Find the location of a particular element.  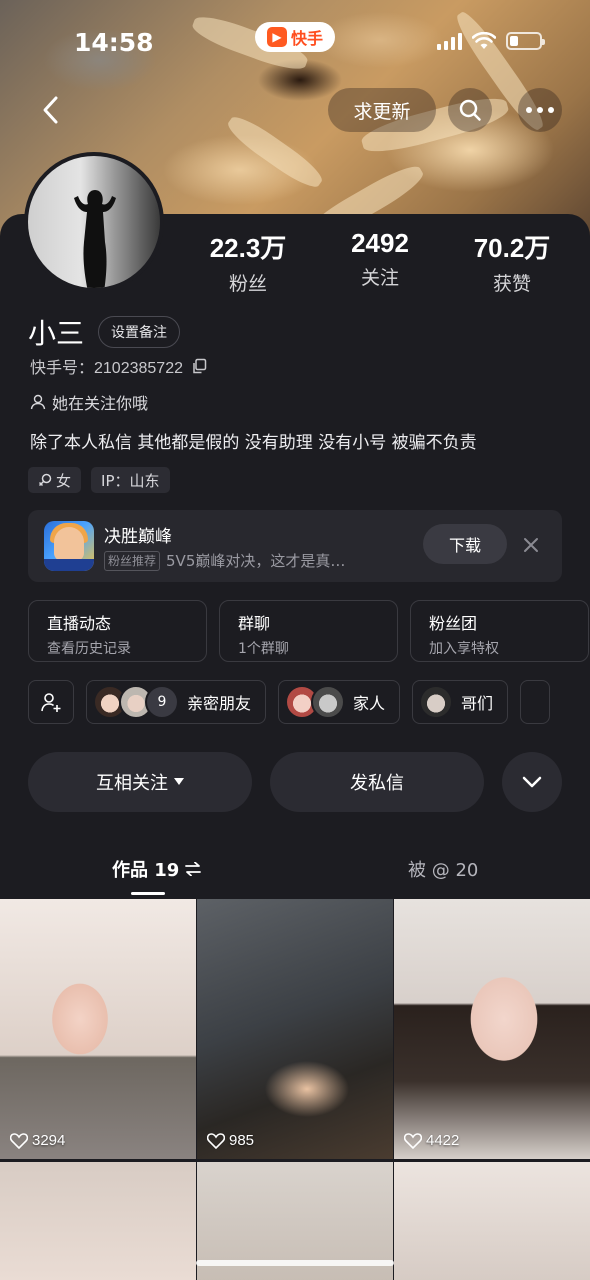

stat-following: 2492 关注 is located at coordinates (380, 262).